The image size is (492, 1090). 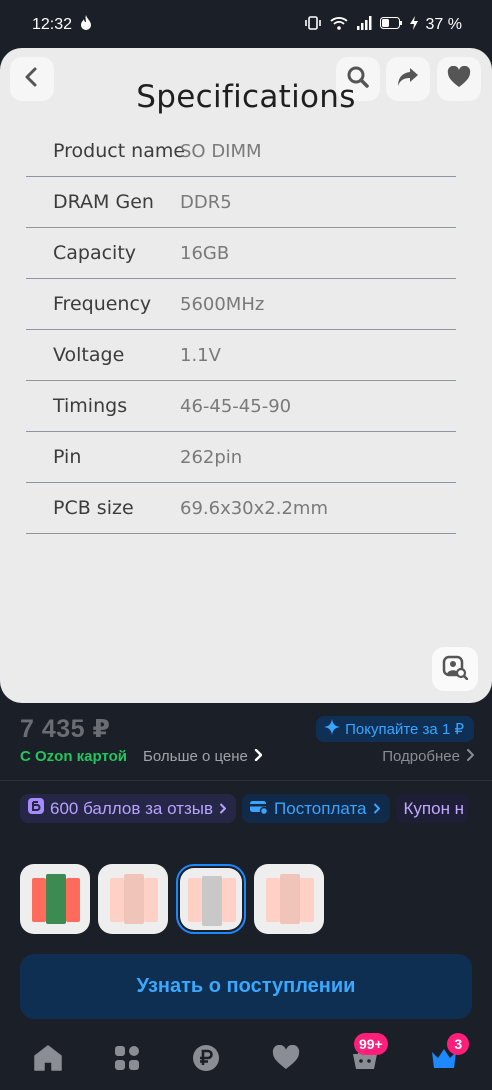 I want to click on home-icon, so click(x=47, y=1060).